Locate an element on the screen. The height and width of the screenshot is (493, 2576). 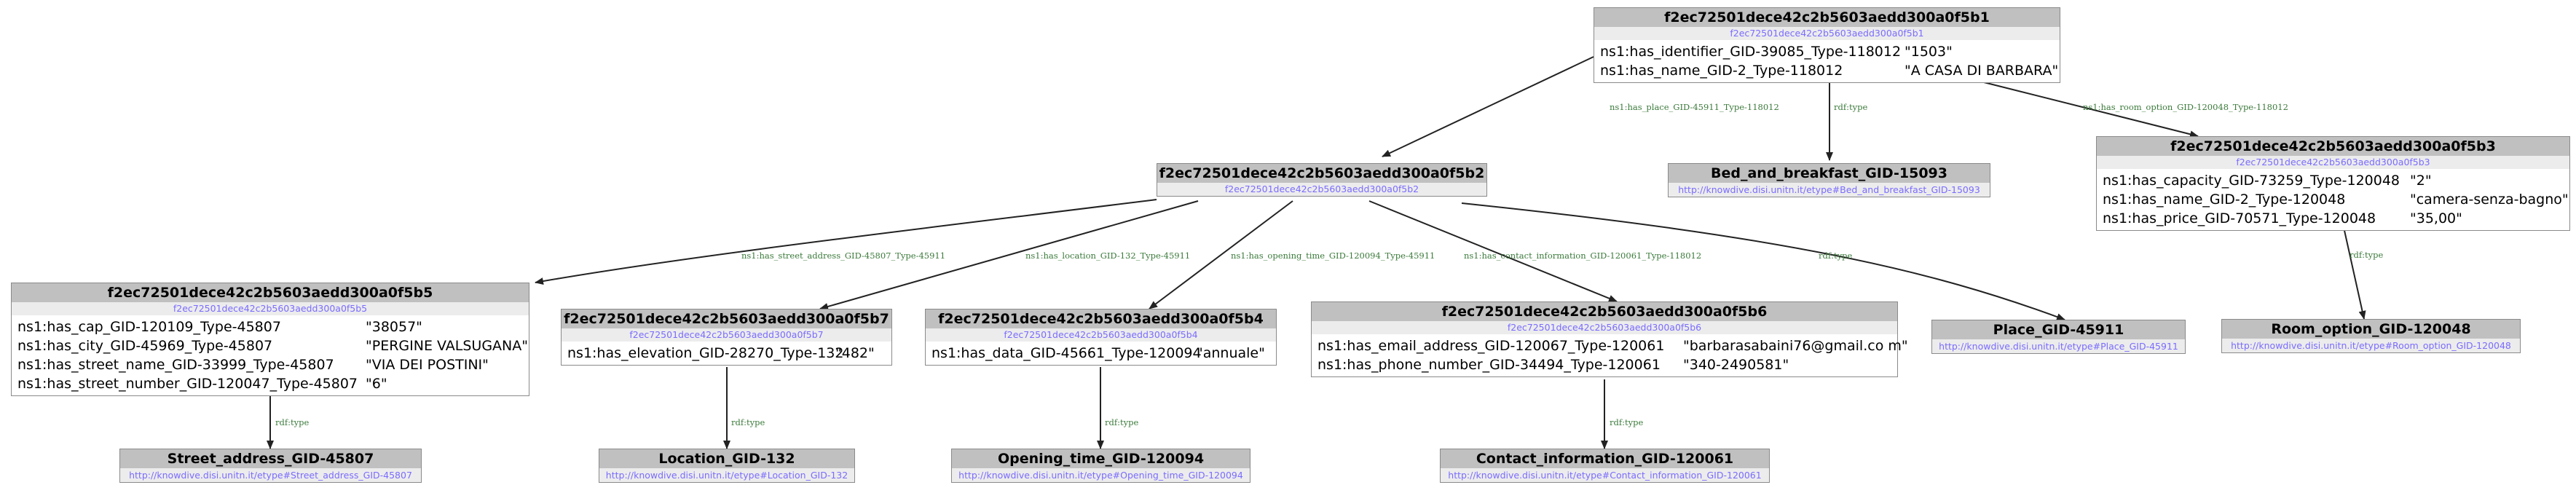
type-title: Place_GID-45911 is located at coordinates (2058, 329).